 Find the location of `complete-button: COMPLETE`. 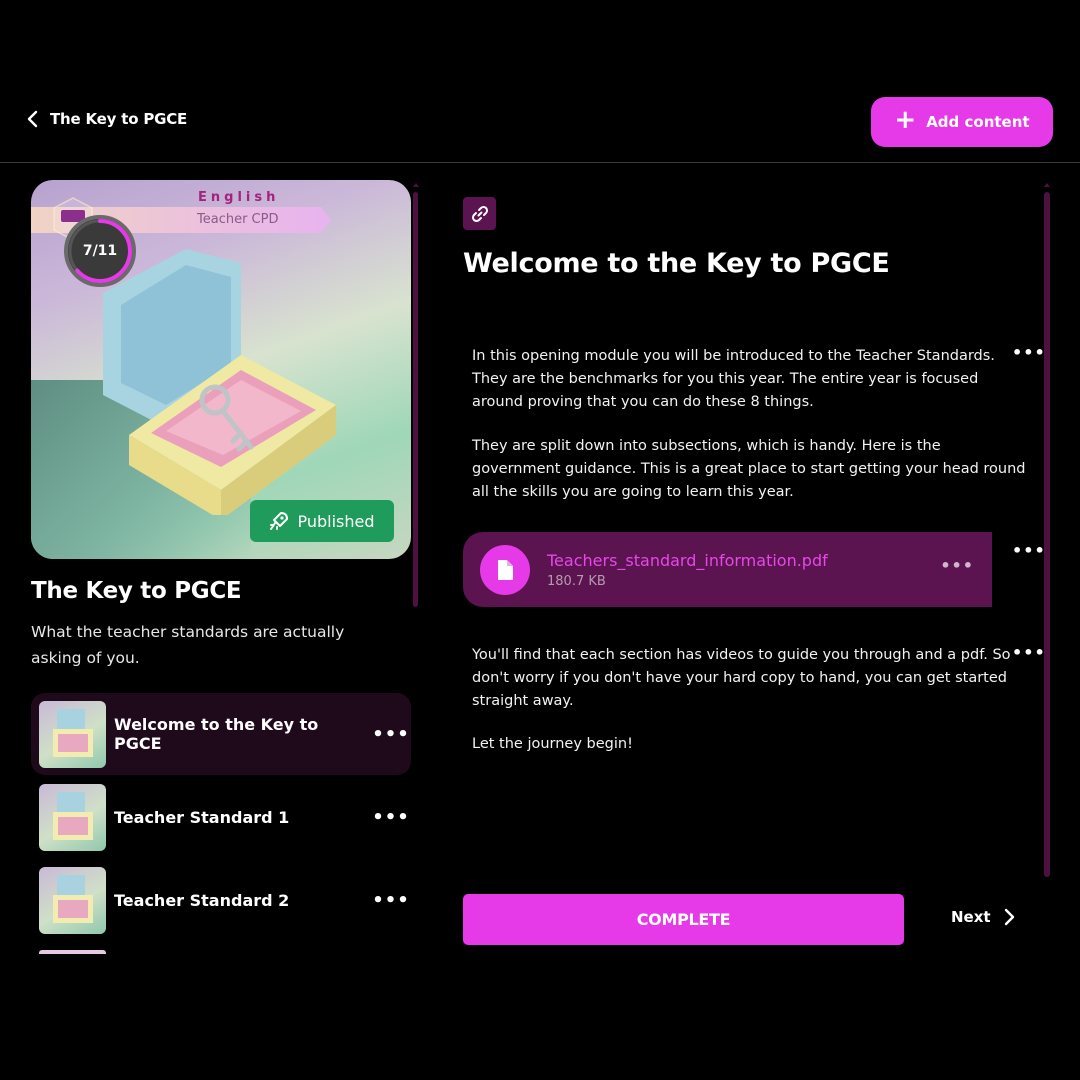

complete-button: COMPLETE is located at coordinates (683, 919).